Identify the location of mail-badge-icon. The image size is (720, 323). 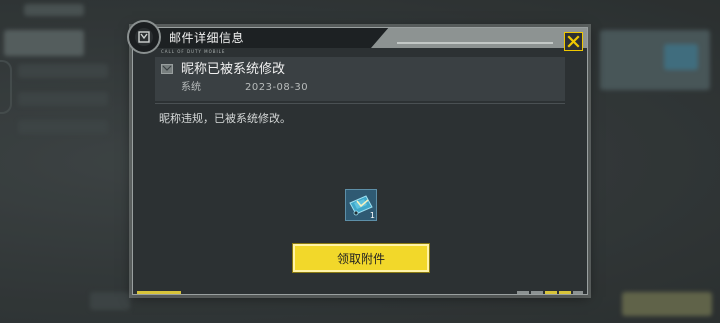
(167, 69).